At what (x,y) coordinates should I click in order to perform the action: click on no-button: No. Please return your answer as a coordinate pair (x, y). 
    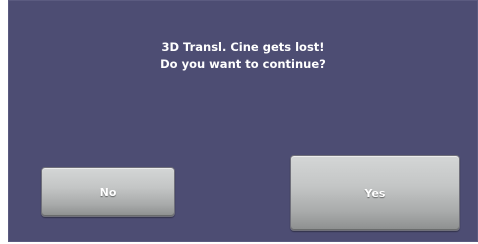
    Looking at the image, I should click on (108, 192).